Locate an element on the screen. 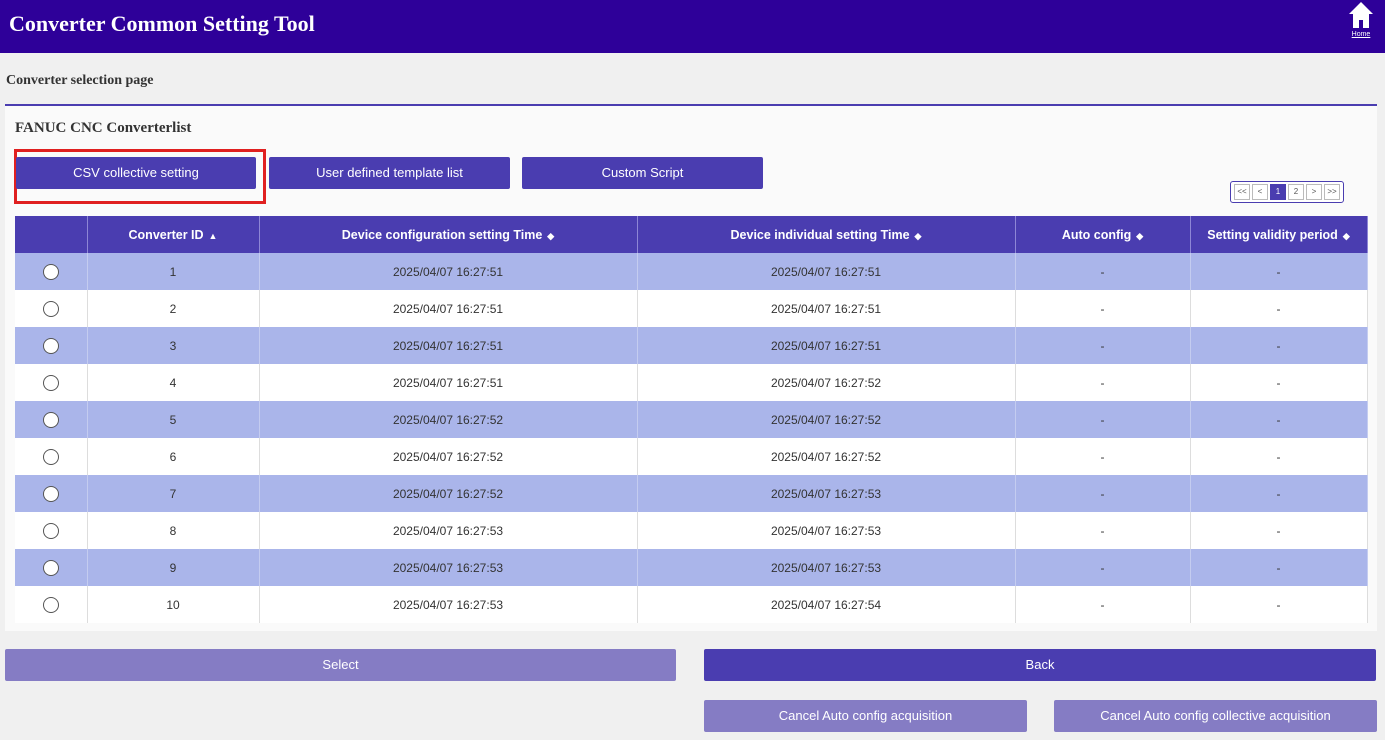  column-header-validity-period: Setting validity period ◆ is located at coordinates (1279, 234).